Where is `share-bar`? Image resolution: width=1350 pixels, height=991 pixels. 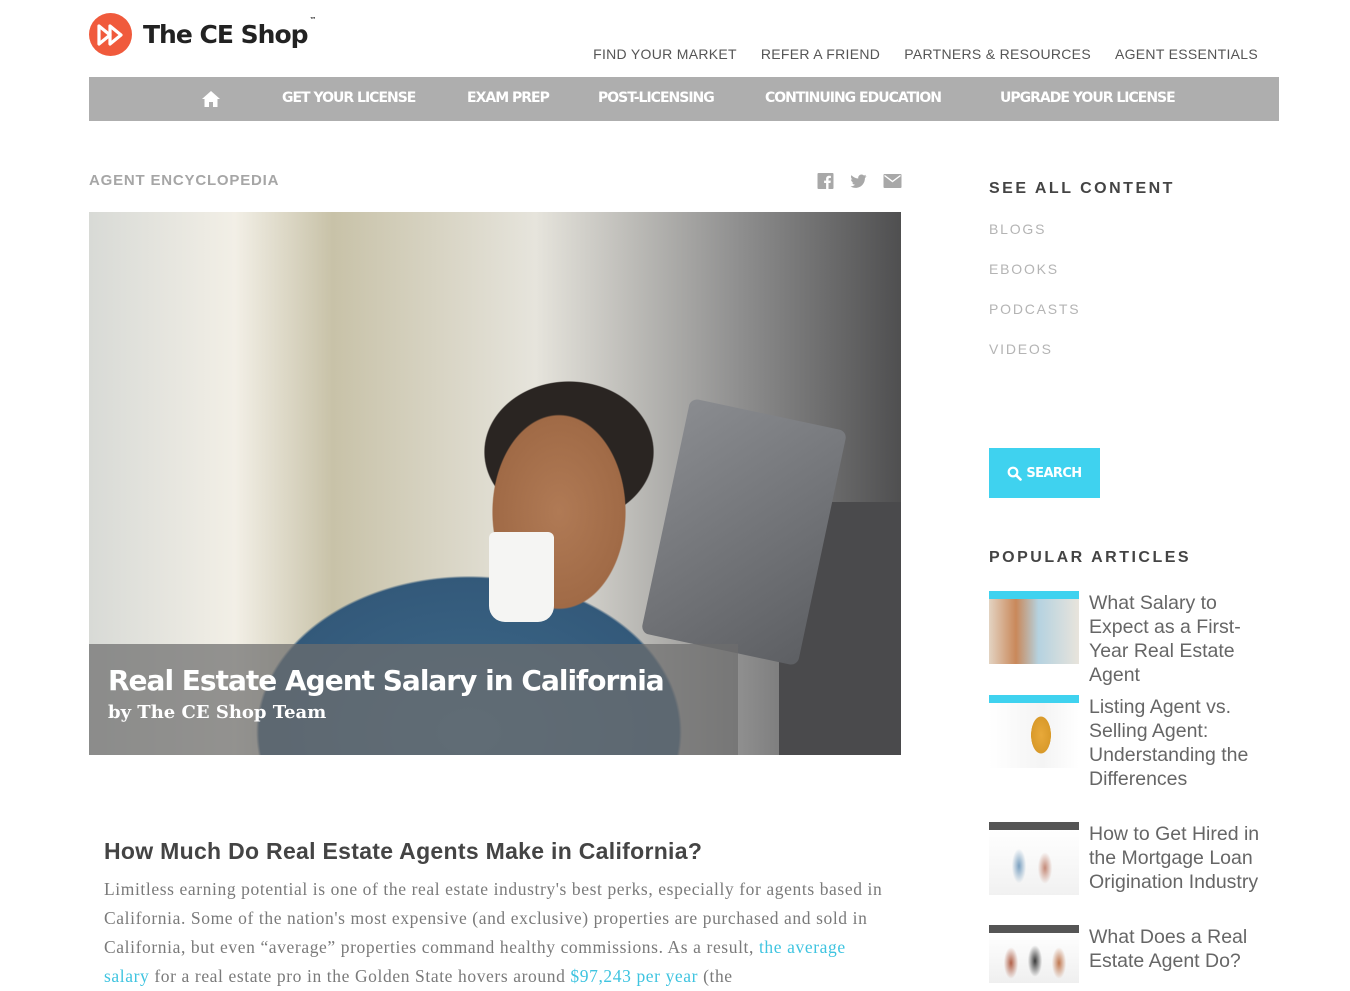
share-bar is located at coordinates (859, 181).